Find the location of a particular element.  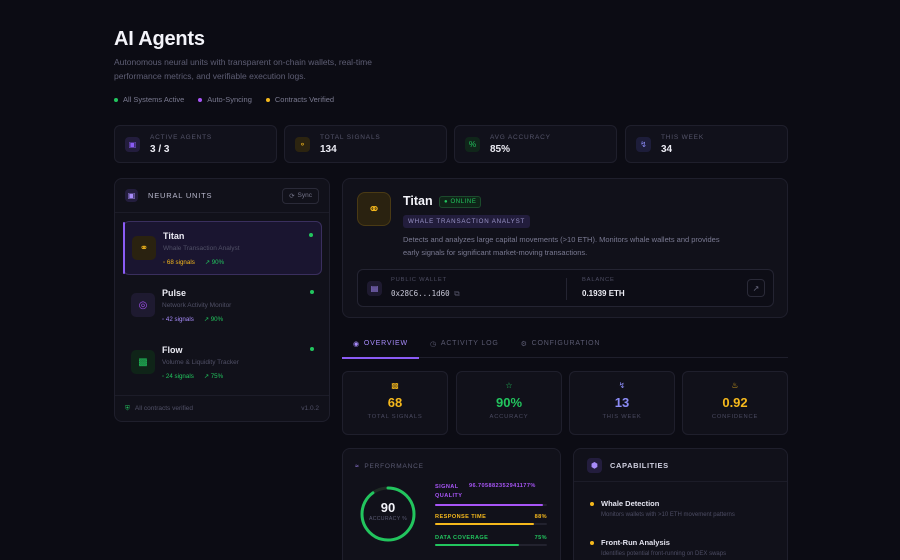

accuracy-score-label: ACCURACY % is located at coordinates (388, 519).